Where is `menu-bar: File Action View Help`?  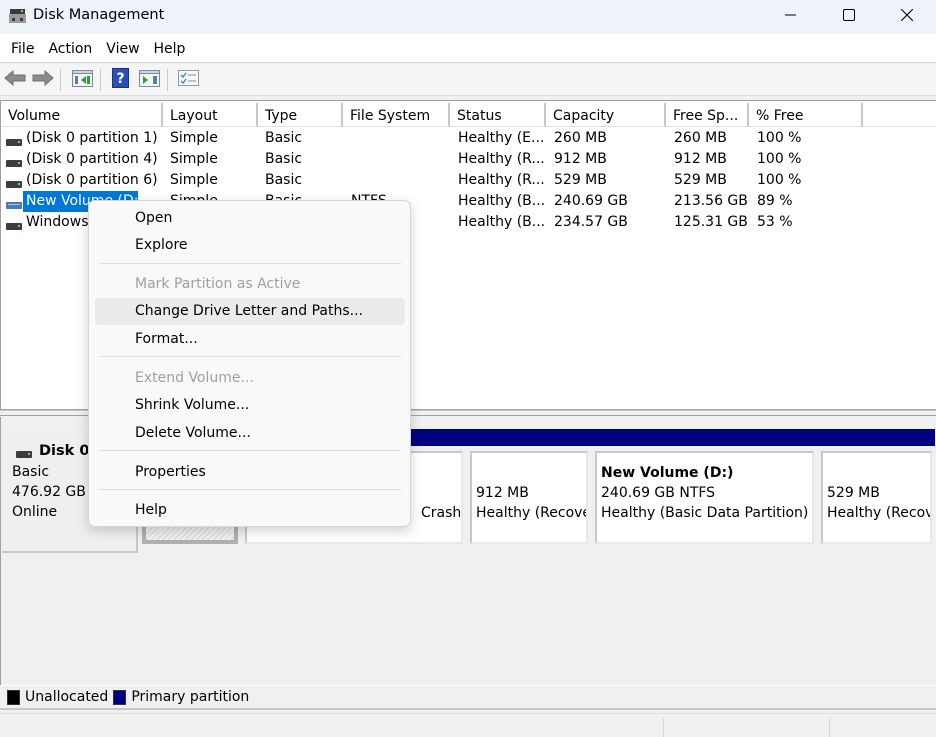
menu-bar: File Action View Help is located at coordinates (468, 48).